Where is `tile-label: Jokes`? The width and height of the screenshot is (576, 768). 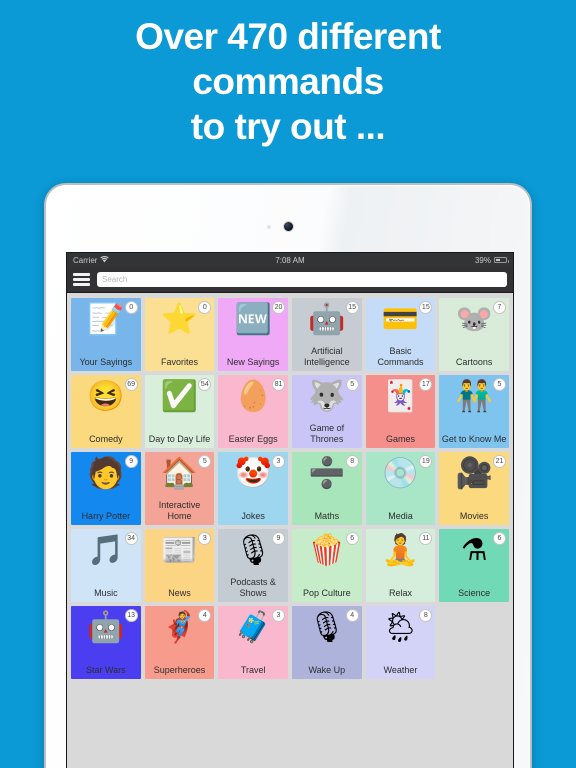
tile-label: Jokes is located at coordinates (253, 515).